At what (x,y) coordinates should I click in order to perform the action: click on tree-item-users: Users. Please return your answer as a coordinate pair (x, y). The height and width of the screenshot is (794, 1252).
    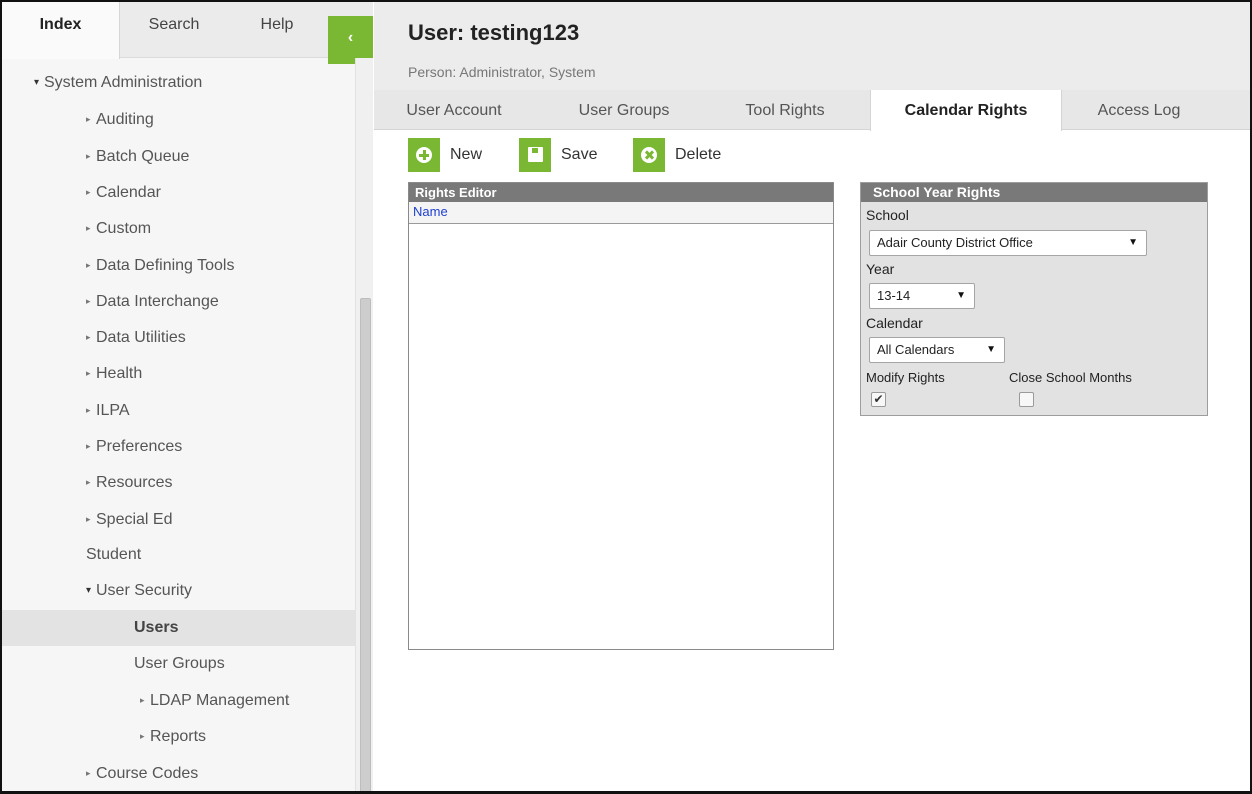
    Looking at the image, I should click on (156, 628).